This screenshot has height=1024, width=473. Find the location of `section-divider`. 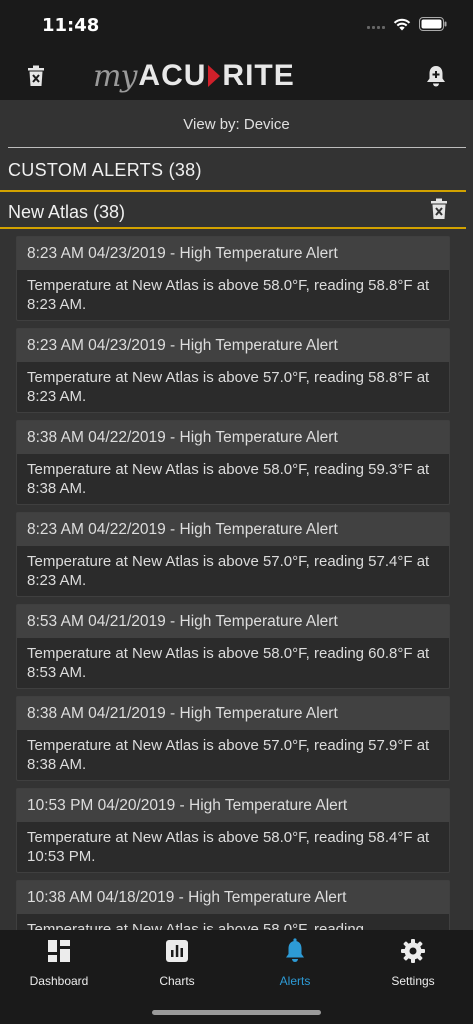

section-divider is located at coordinates (233, 191).